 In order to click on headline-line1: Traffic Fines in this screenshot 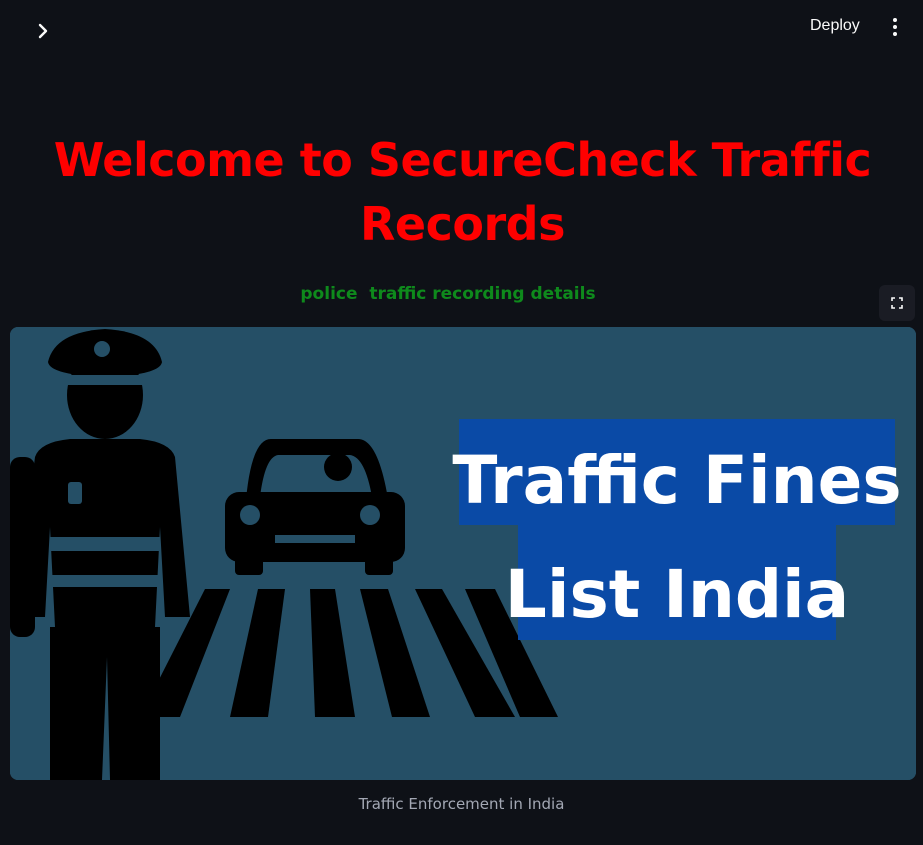, I will do `click(676, 480)`.